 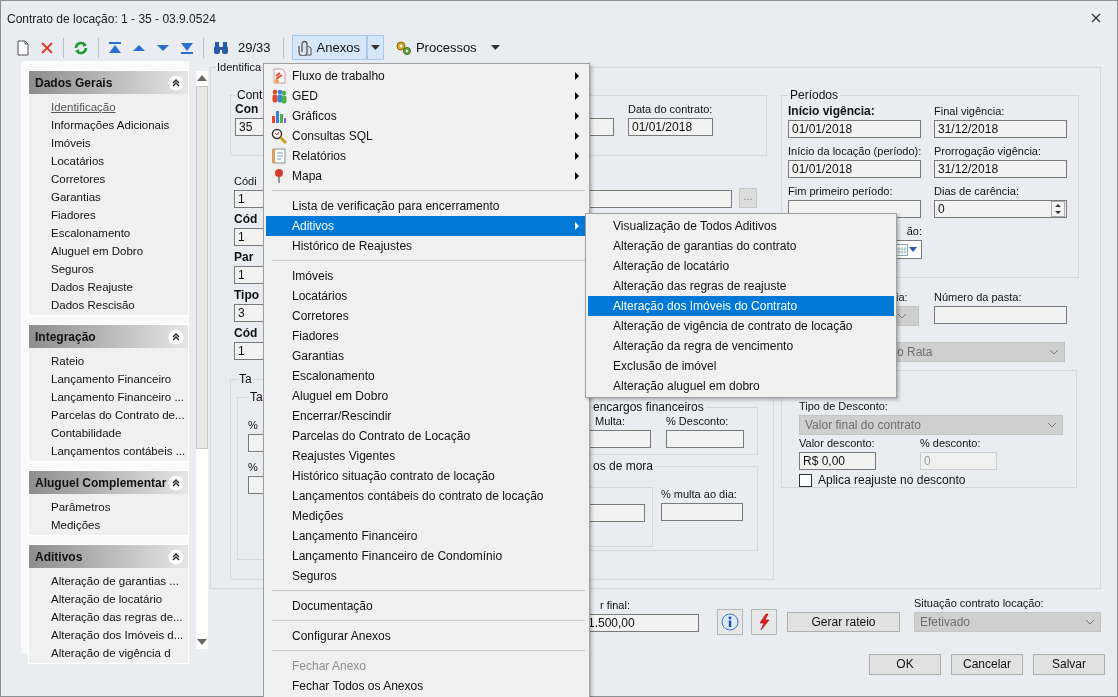 What do you see at coordinates (843, 622) in the screenshot?
I see `apportion-button: Gerar rateio` at bounding box center [843, 622].